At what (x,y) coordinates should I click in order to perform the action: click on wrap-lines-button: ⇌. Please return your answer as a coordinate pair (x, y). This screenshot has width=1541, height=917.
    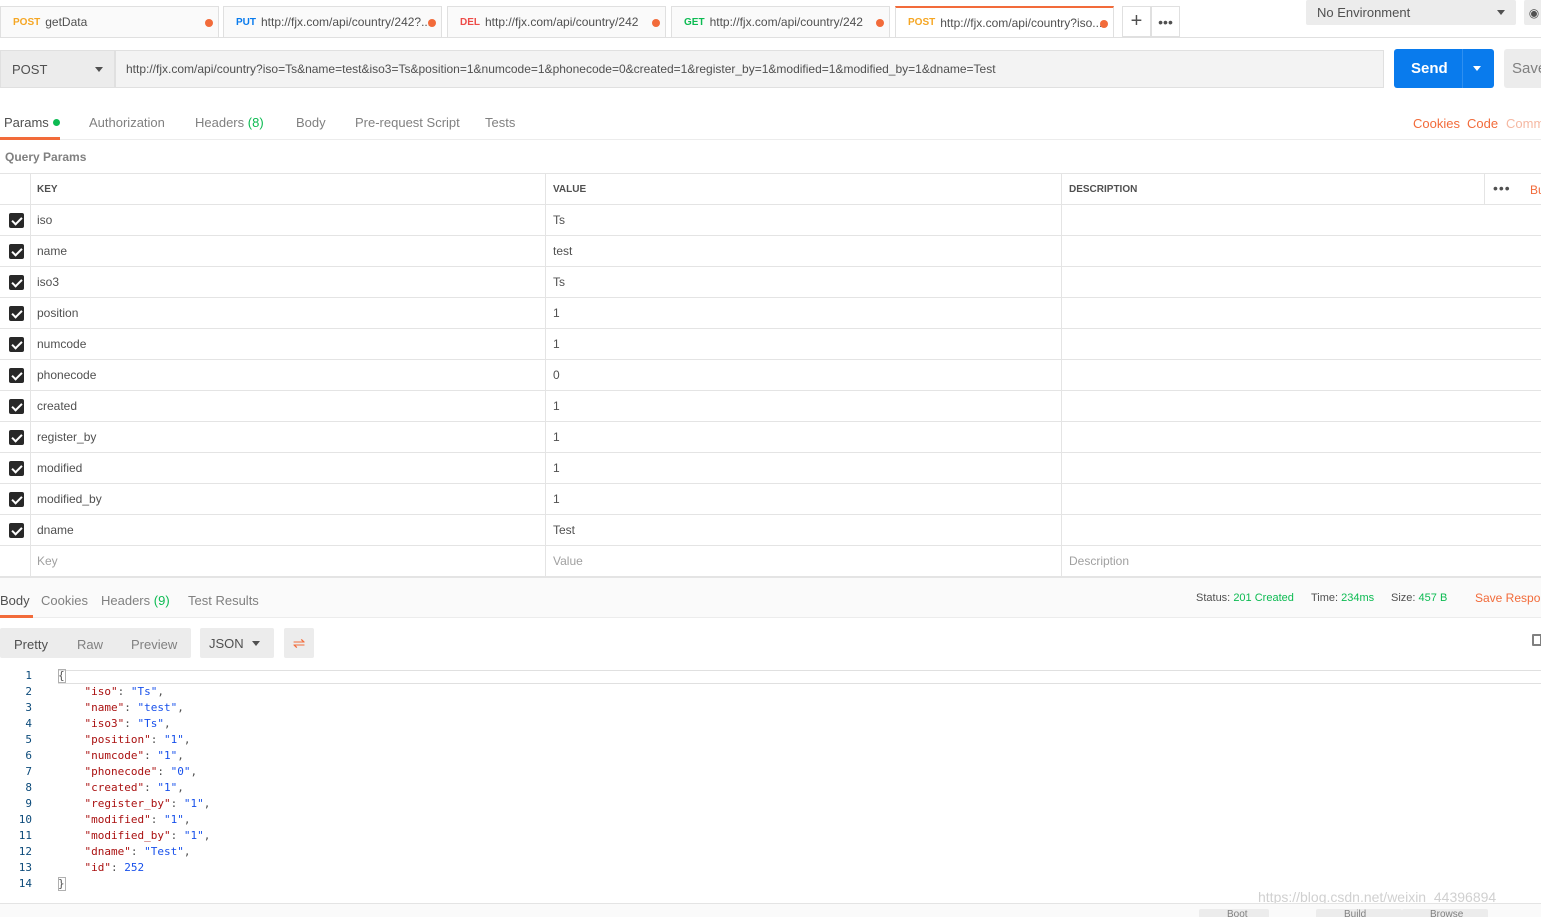
    Looking at the image, I should click on (299, 643).